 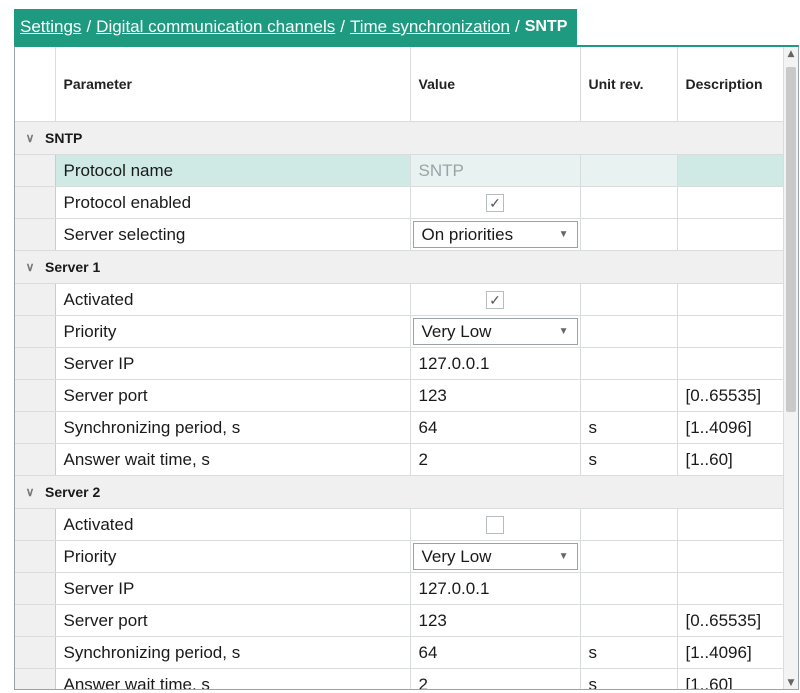 I want to click on group-row: ∨ Server 2, so click(x=401, y=492).